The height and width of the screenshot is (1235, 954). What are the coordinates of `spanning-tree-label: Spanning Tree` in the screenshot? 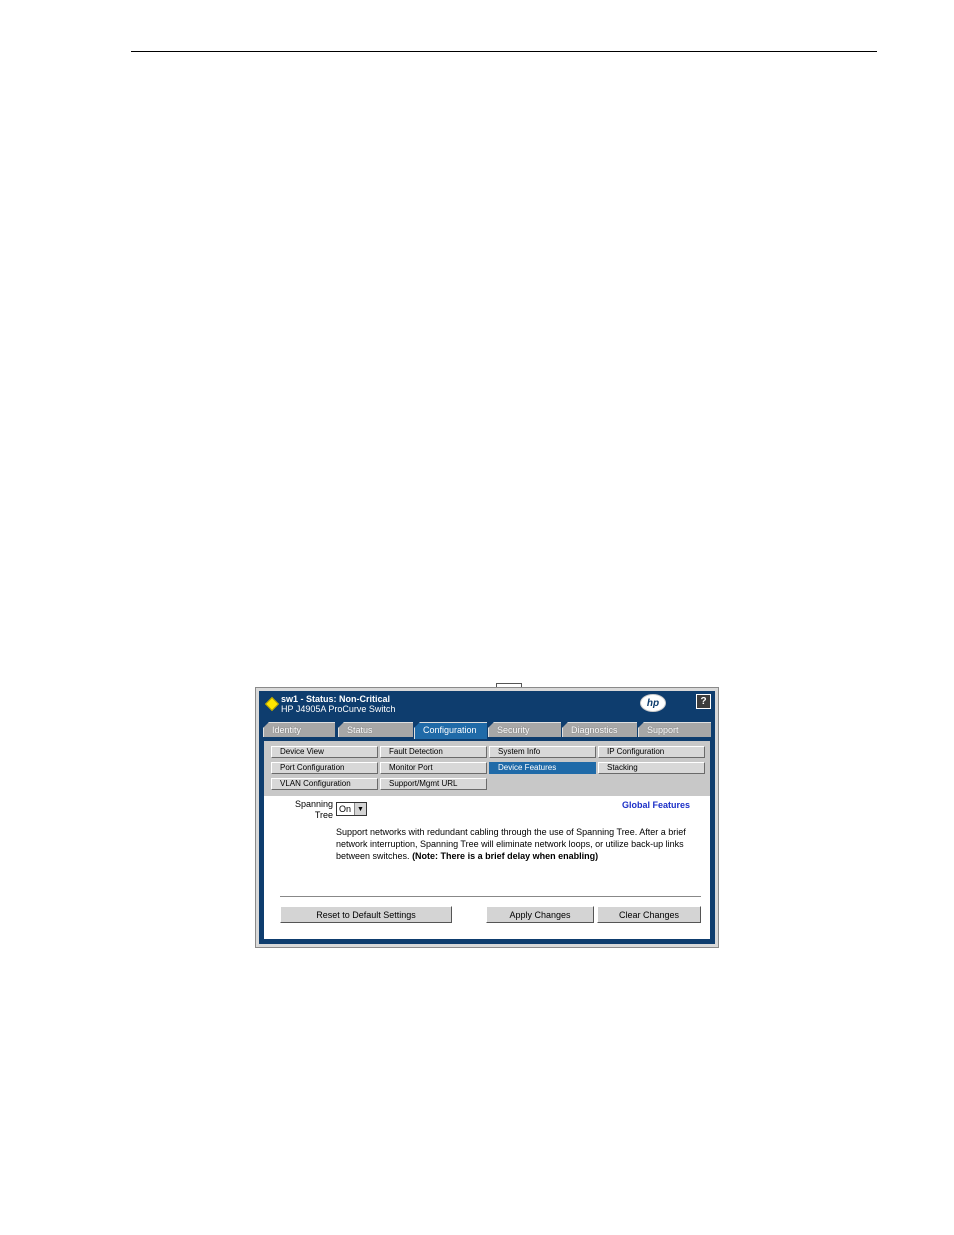 It's located at (313, 809).